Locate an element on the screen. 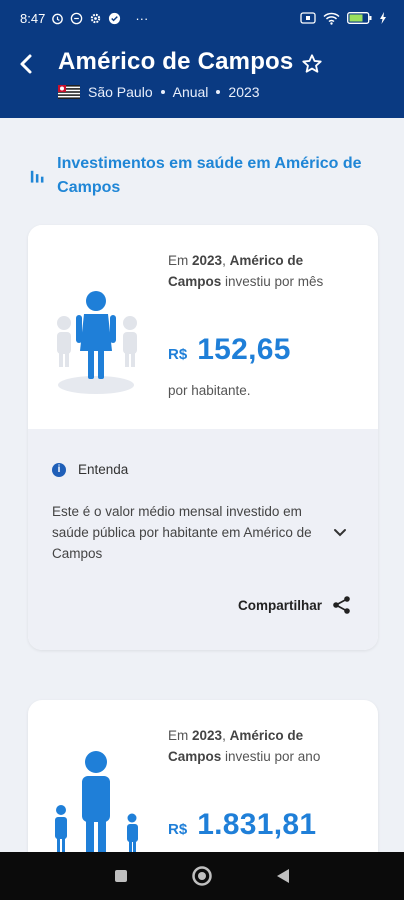  message-icon is located at coordinates (77, 18).